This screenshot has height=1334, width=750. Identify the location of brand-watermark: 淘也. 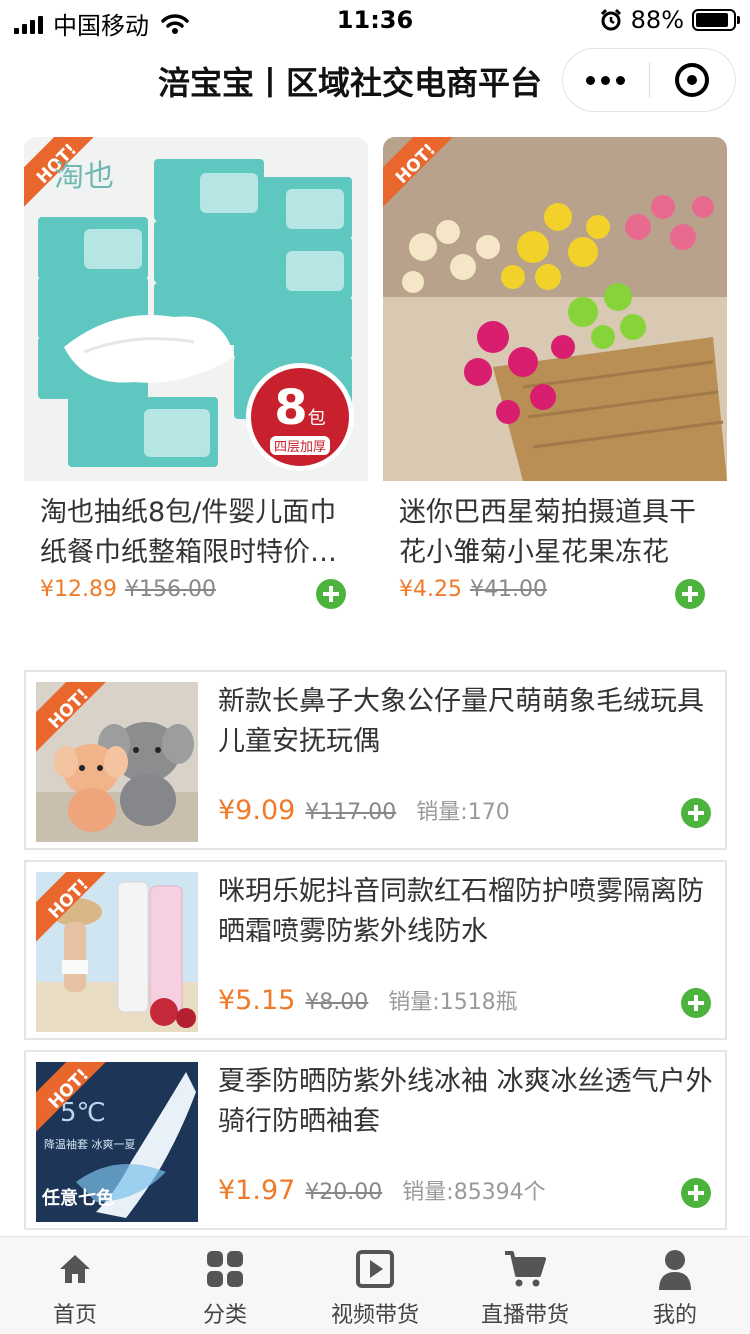
(84, 176).